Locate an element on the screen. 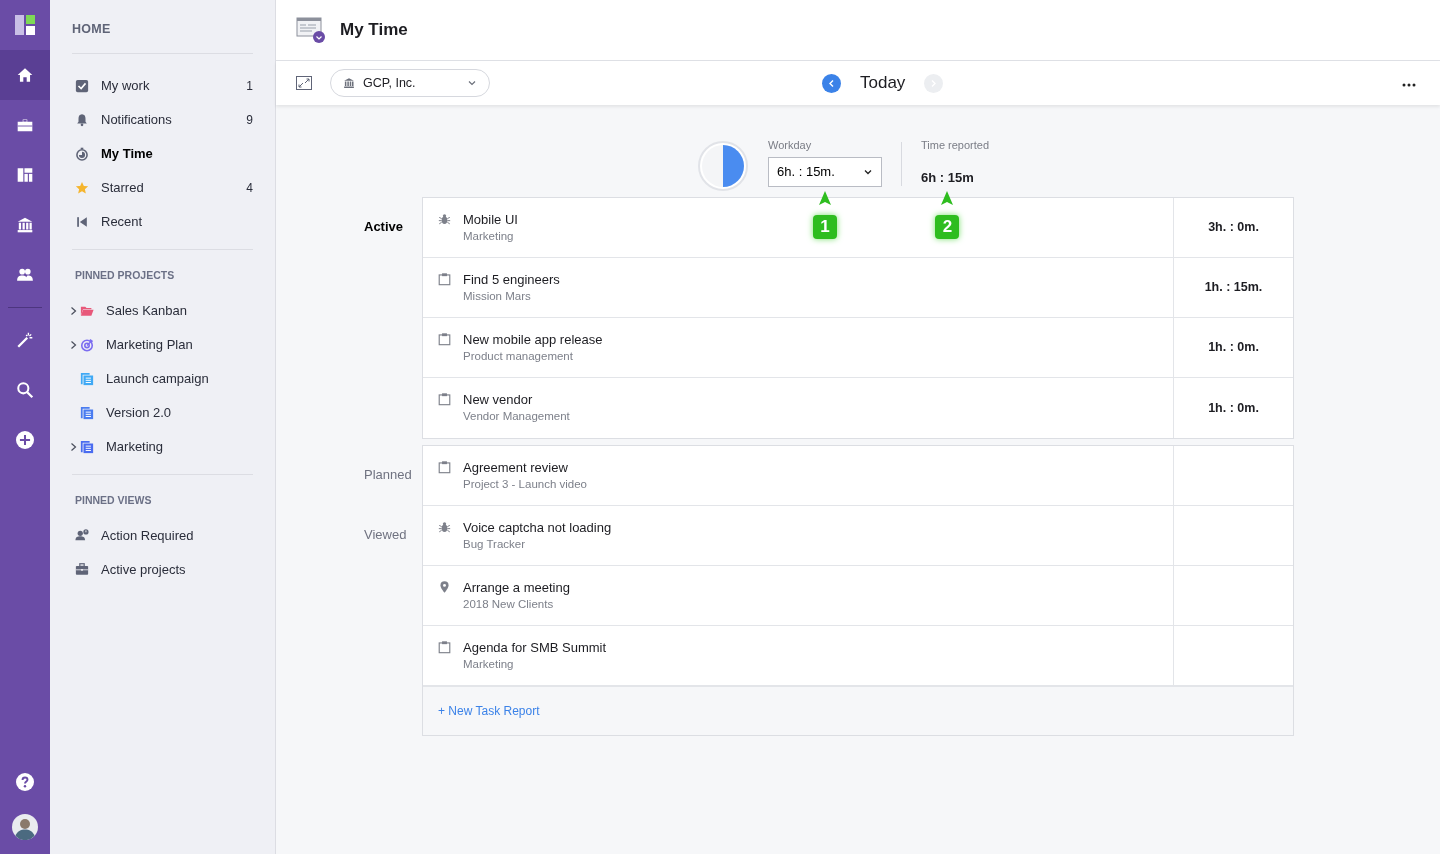 This screenshot has height=854, width=1440. help-icon is located at coordinates (25, 782).